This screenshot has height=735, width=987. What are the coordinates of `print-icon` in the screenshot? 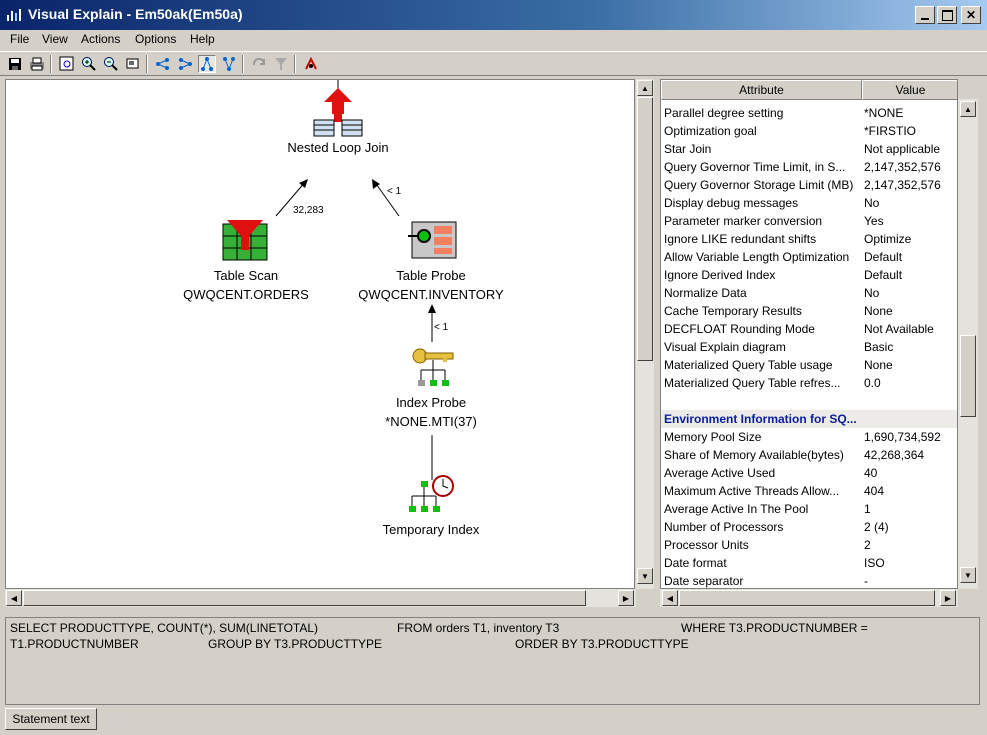 It's located at (37, 64).